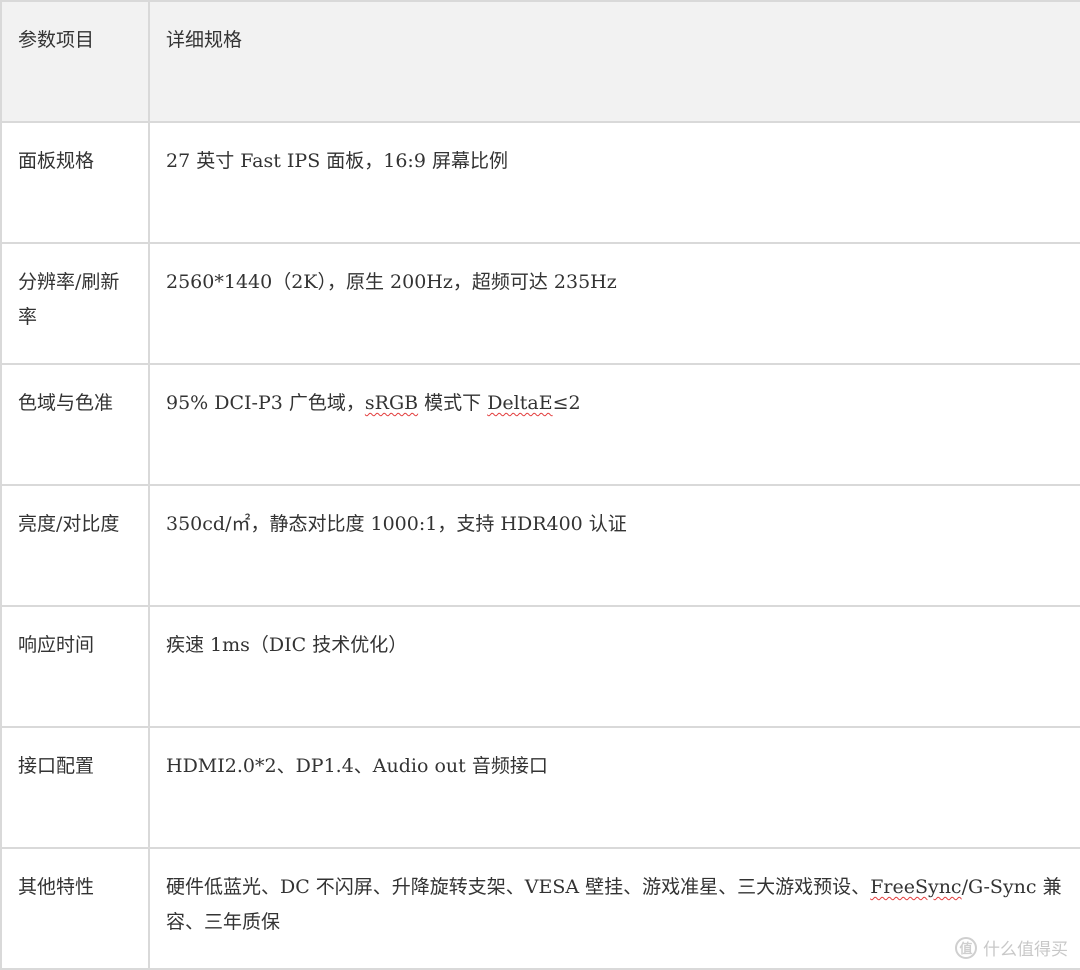 Image resolution: width=1080 pixels, height=970 pixels. I want to click on table-row: 面板规格 27 英寸 Fast IPS 面板，16:9 屏幕比例, so click(540, 182).